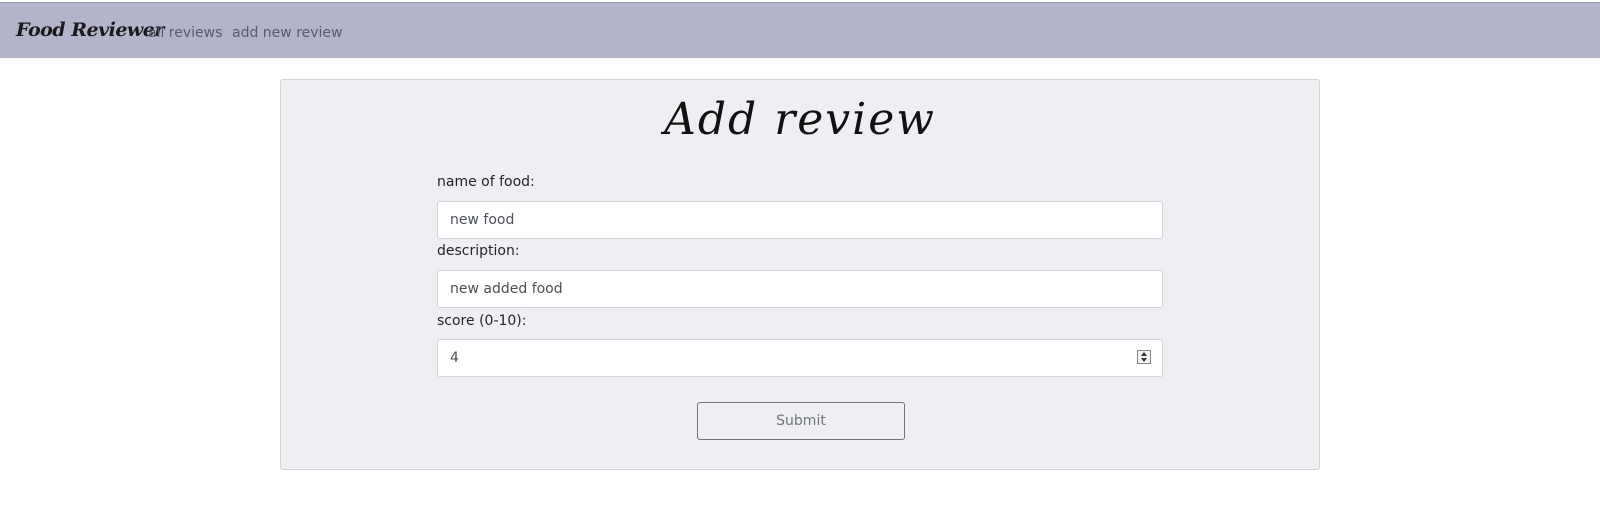 The image size is (1600, 508). What do you see at coordinates (801, 421) in the screenshot?
I see `submit-button: Submit` at bounding box center [801, 421].